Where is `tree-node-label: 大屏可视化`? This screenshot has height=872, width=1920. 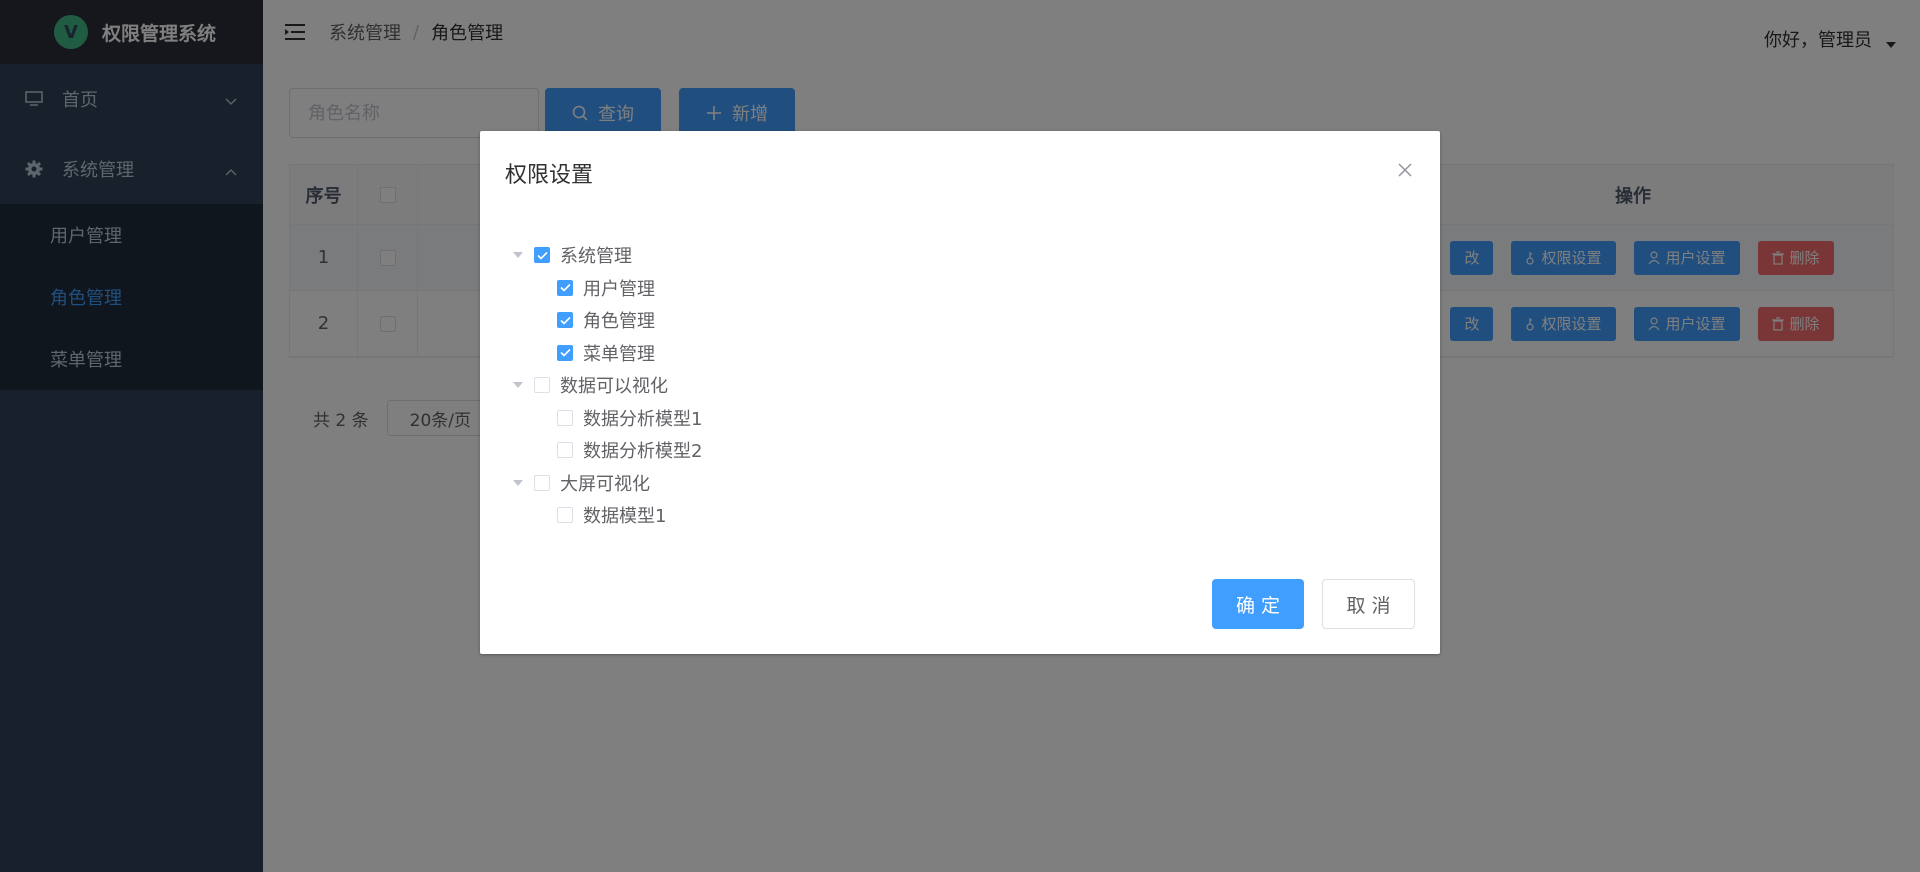 tree-node-label: 大屏可视化 is located at coordinates (605, 484).